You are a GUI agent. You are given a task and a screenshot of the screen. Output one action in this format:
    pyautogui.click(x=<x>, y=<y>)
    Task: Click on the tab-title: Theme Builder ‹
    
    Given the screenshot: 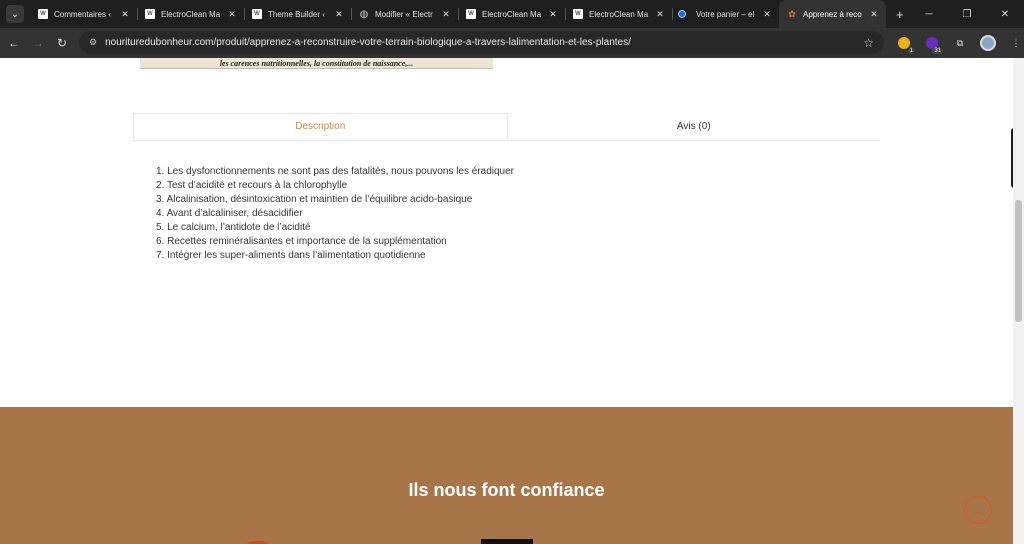 What is the action you would take?
    pyautogui.click(x=296, y=14)
    